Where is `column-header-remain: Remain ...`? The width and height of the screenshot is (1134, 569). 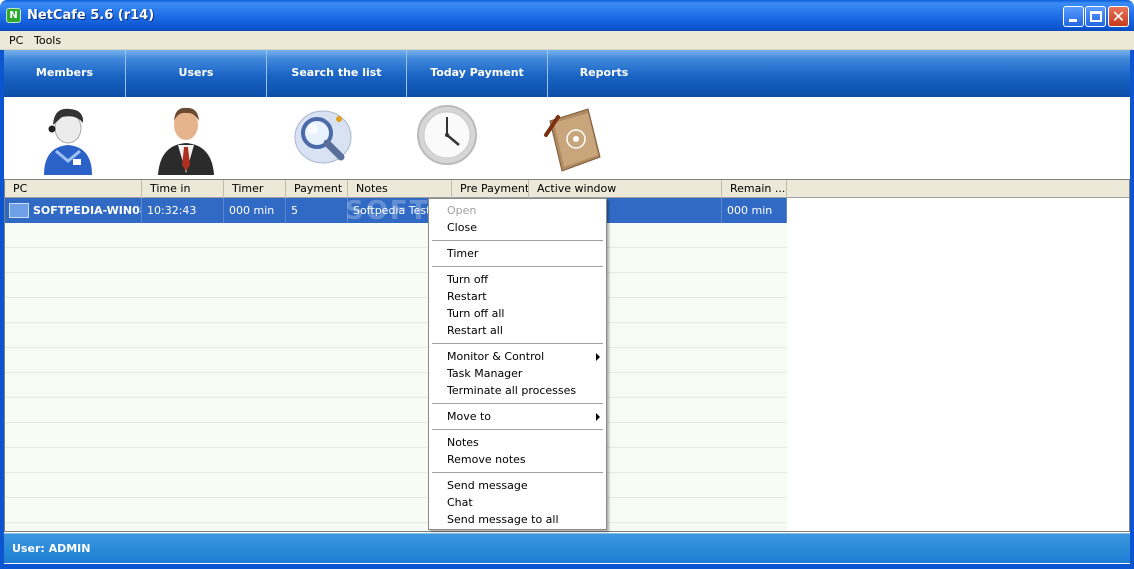
column-header-remain: Remain ... is located at coordinates (754, 189).